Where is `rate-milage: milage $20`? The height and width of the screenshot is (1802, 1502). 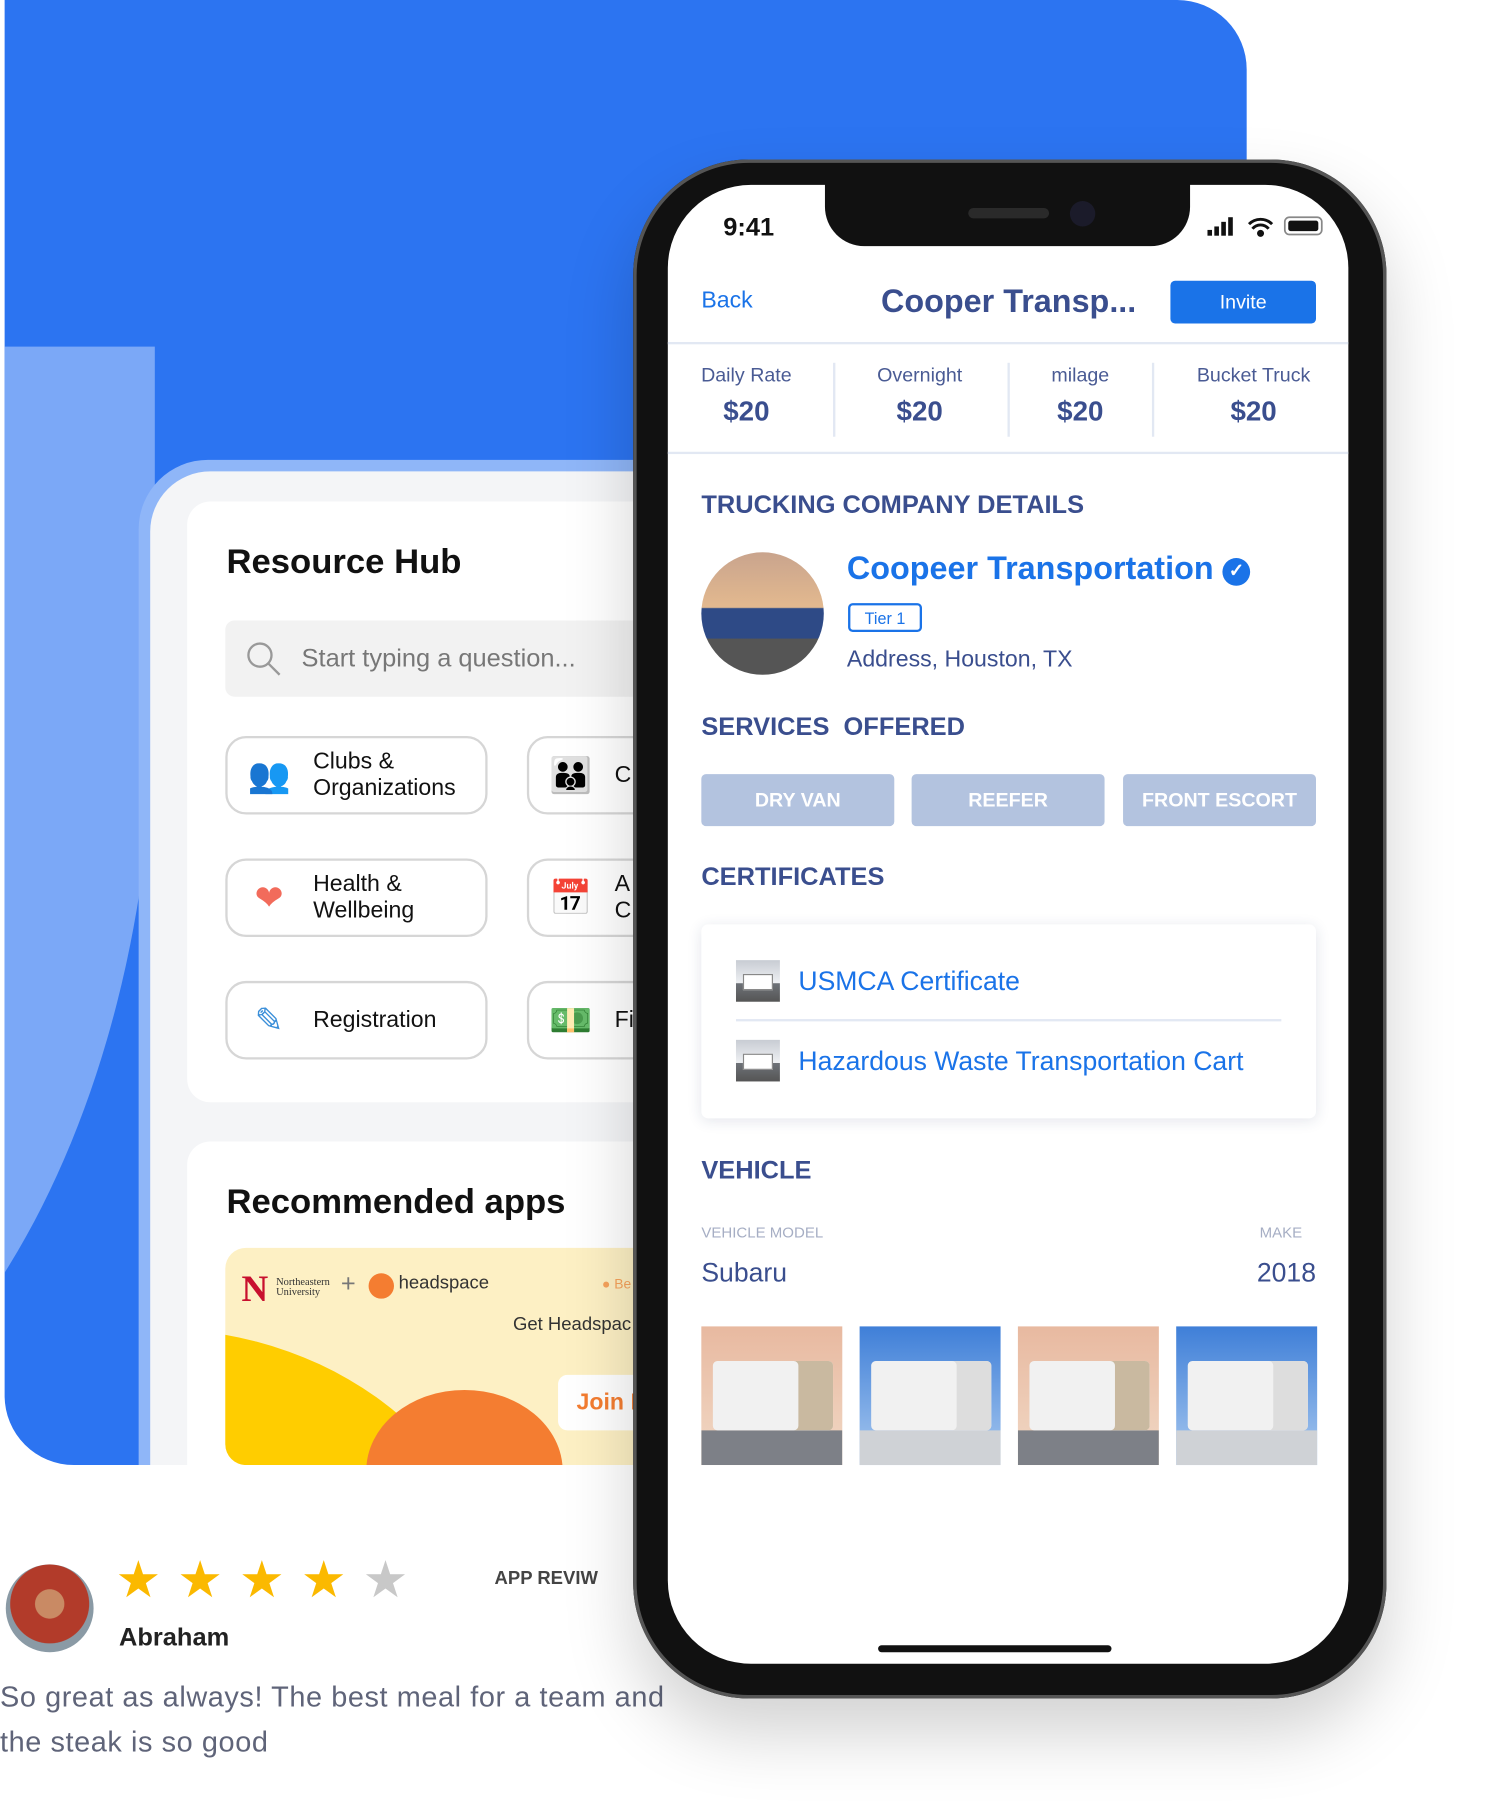
rate-milage: milage $20 is located at coordinates (1080, 396).